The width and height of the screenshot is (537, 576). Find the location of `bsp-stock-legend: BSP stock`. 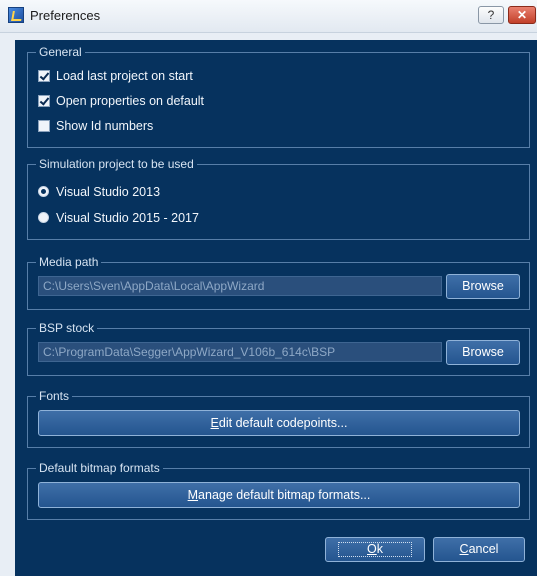

bsp-stock-legend: BSP stock is located at coordinates (67, 328).